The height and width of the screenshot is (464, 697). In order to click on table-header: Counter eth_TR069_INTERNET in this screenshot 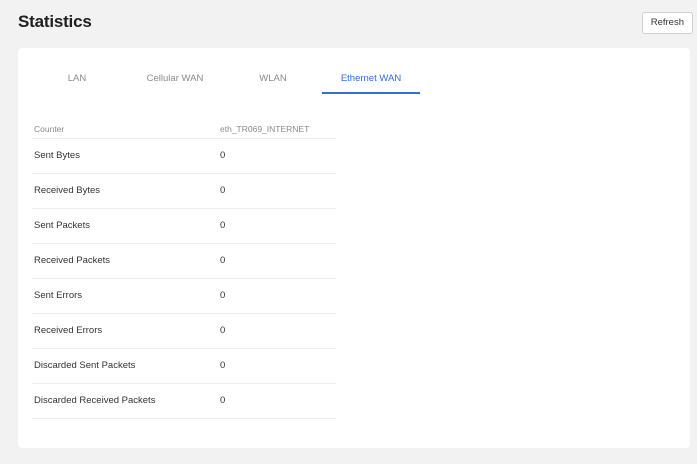, I will do `click(184, 129)`.